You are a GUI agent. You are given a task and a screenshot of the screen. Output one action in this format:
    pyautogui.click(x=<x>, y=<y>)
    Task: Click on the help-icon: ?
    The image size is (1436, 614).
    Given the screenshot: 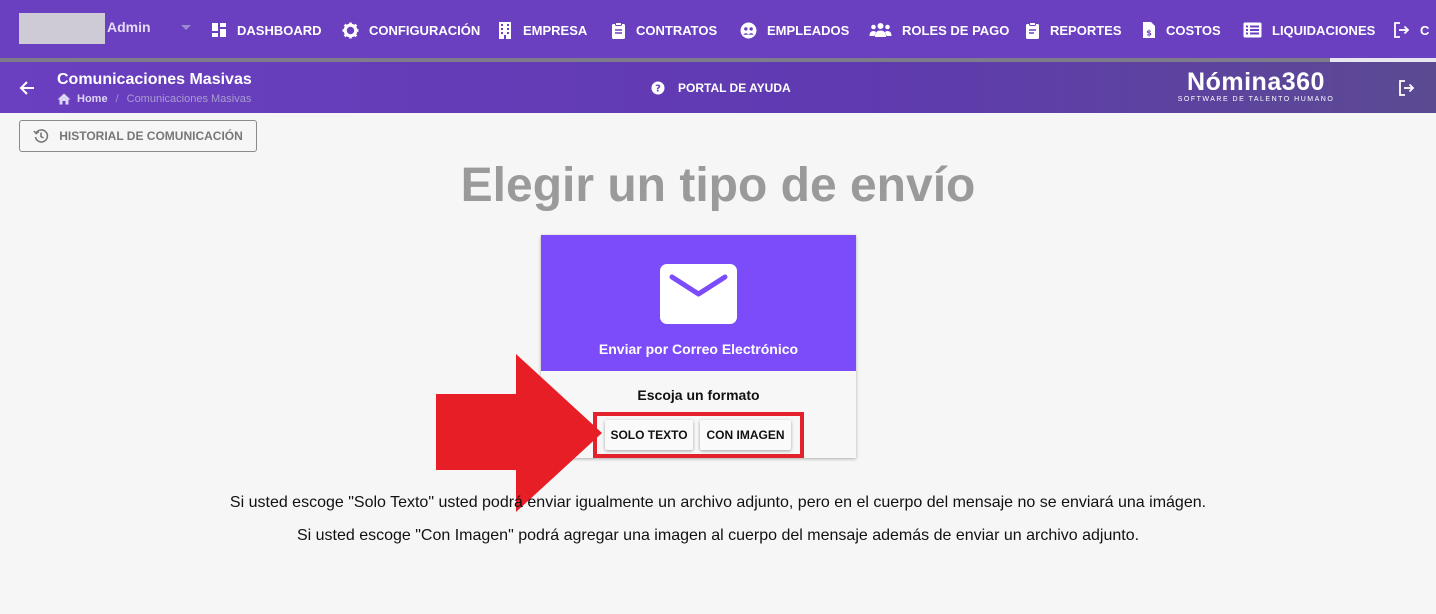 What is the action you would take?
    pyautogui.click(x=658, y=88)
    